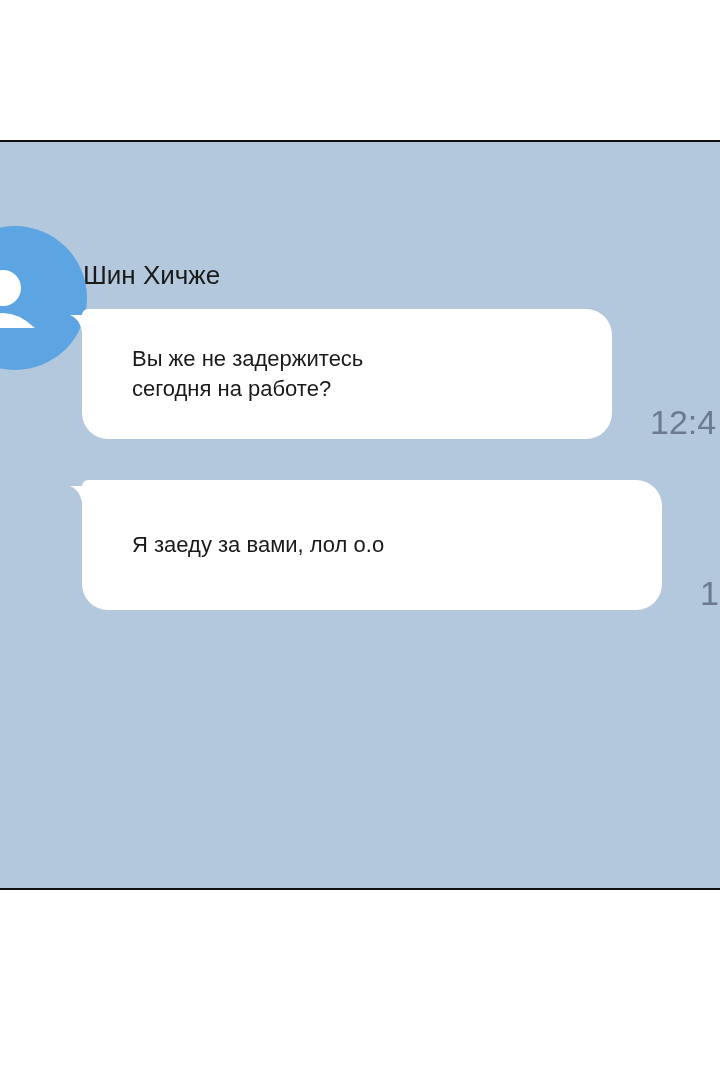 The height and width of the screenshot is (1083, 720). Describe the element at coordinates (709, 593) in the screenshot. I see `message-time: 1` at that location.